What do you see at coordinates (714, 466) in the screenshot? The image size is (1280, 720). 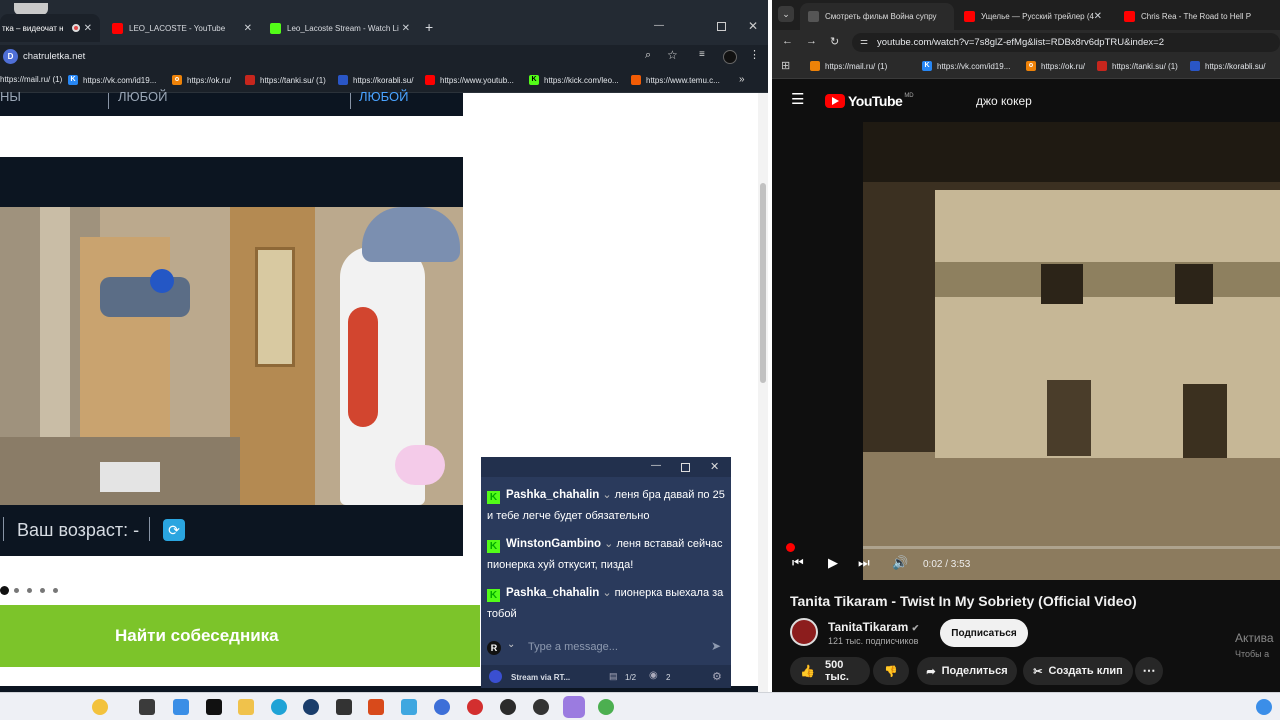 I see `close-button: ✕` at bounding box center [714, 466].